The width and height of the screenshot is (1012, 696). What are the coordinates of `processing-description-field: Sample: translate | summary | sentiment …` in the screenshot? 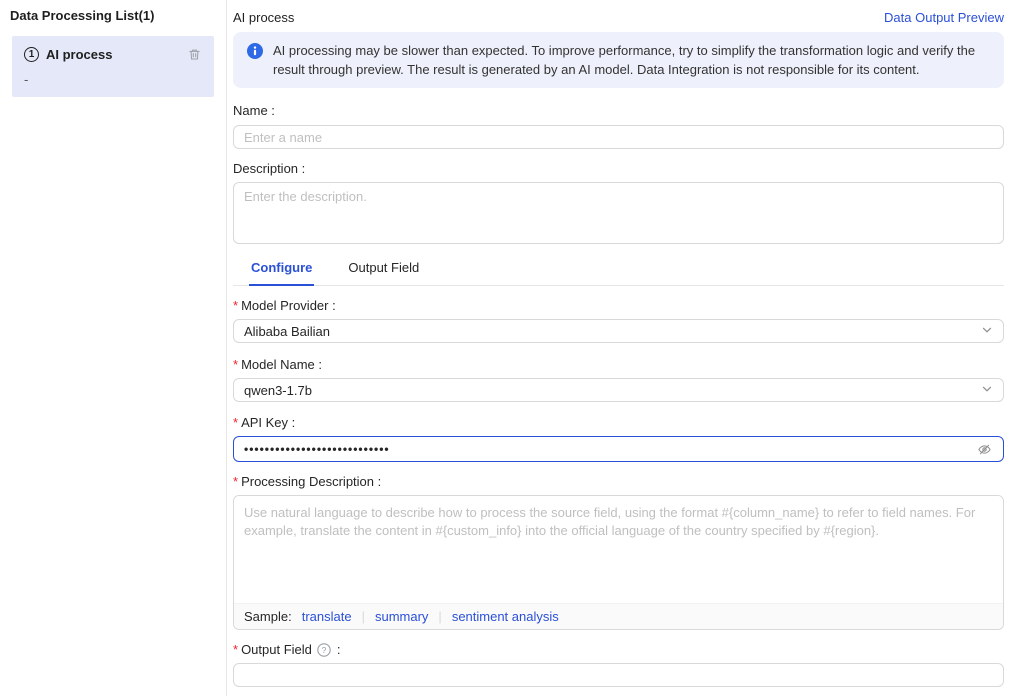 It's located at (618, 562).